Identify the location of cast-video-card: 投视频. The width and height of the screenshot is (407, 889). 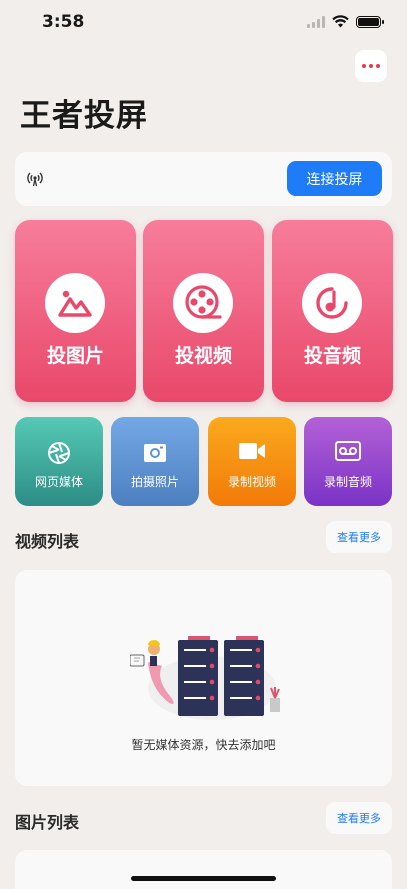
(203, 311).